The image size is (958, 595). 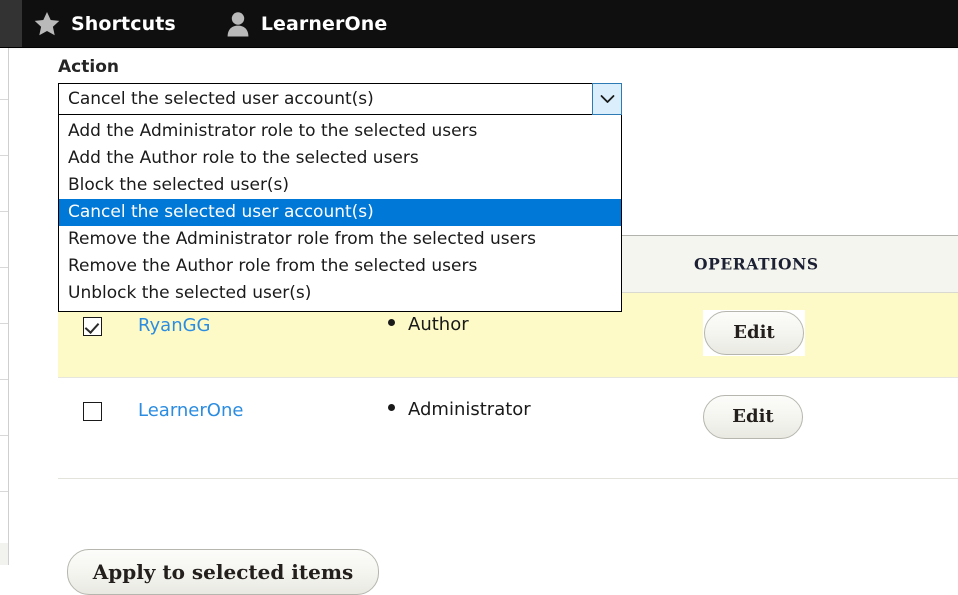 I want to click on action-select-value: Cancel the selected user account(s), so click(x=221, y=99).